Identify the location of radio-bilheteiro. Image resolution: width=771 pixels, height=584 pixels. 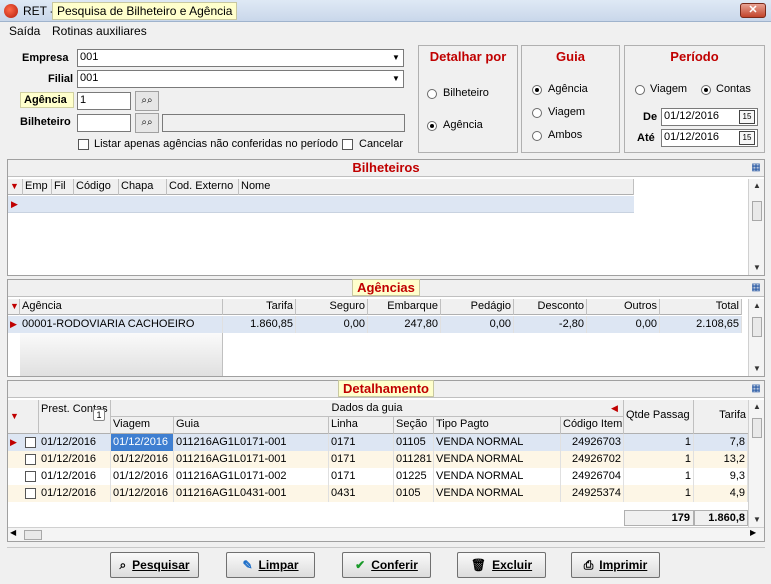
(432, 94).